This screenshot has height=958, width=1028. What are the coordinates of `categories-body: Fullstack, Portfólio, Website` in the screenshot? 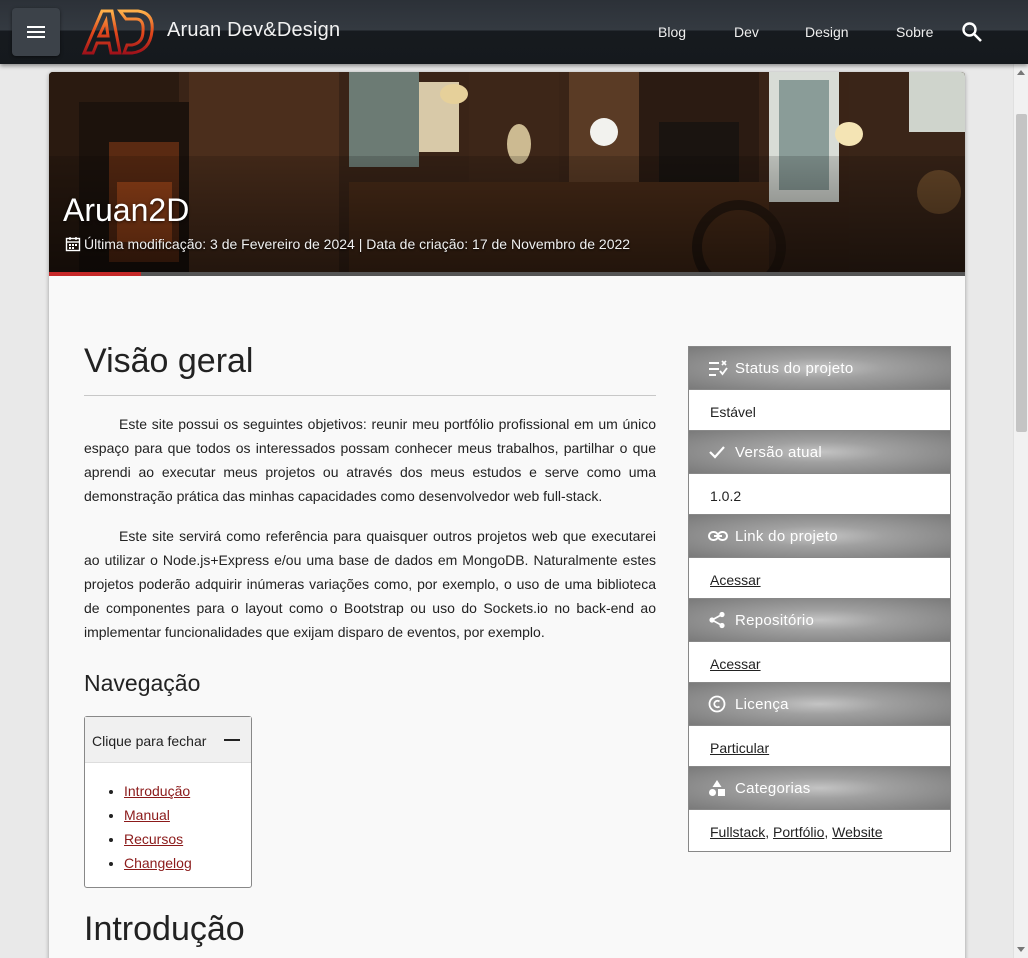 It's located at (819, 830).